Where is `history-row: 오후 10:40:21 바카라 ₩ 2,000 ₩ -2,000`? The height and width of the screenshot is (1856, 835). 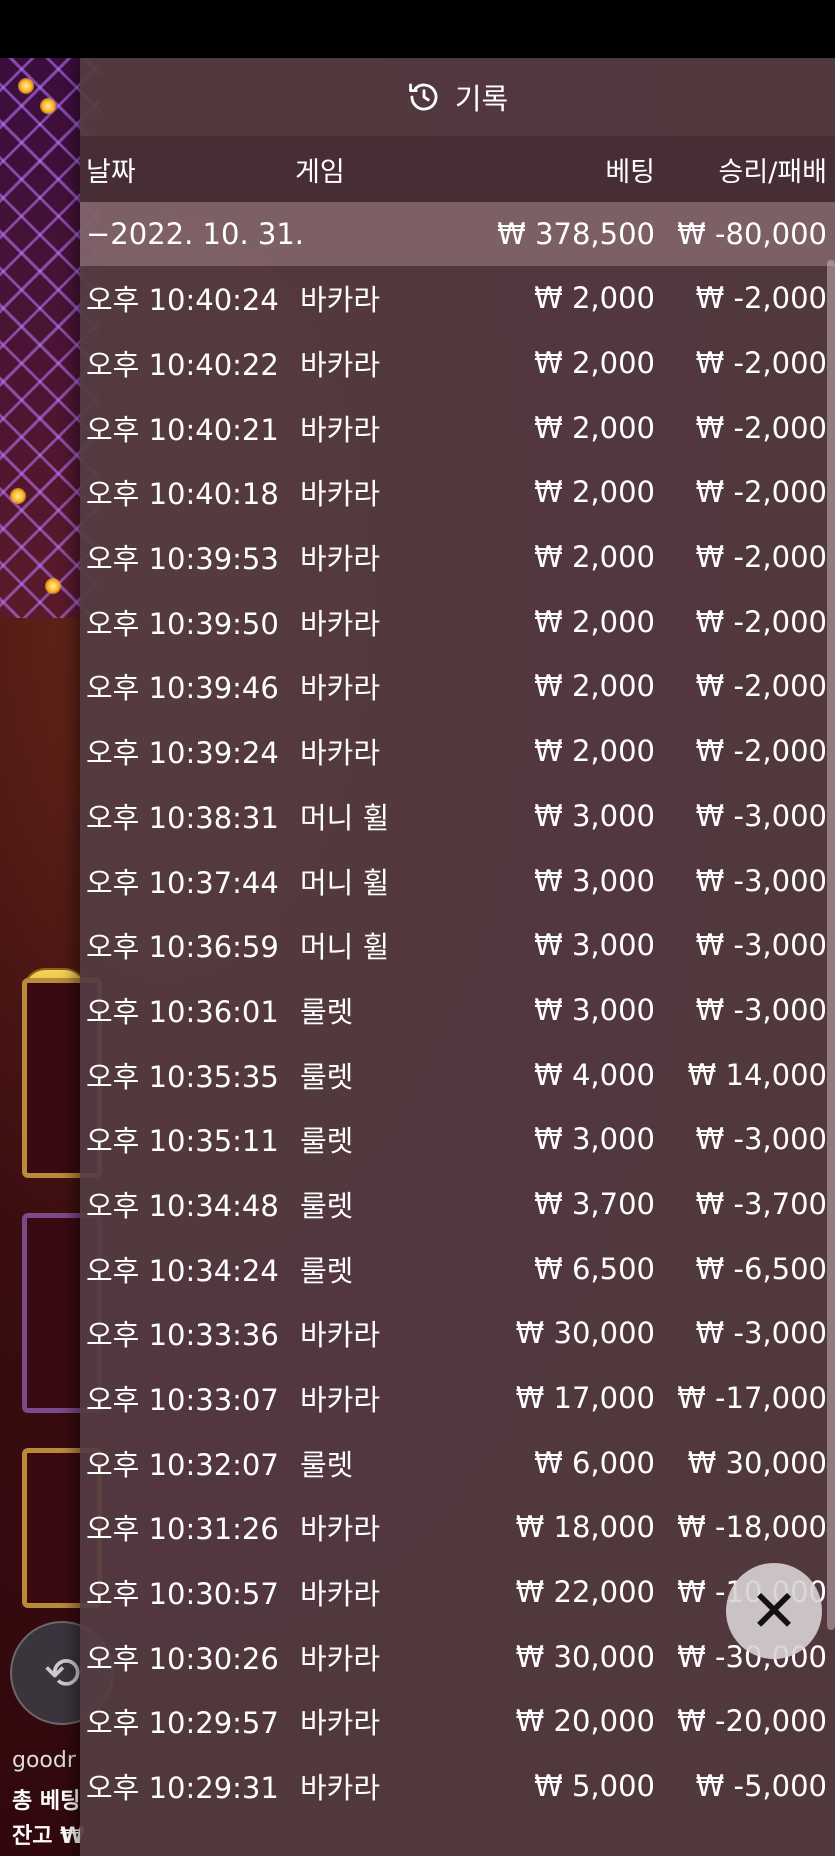
history-row: 오후 10:40:21 바카라 ₩ 2,000 ₩ -2,000 is located at coordinates (457, 427).